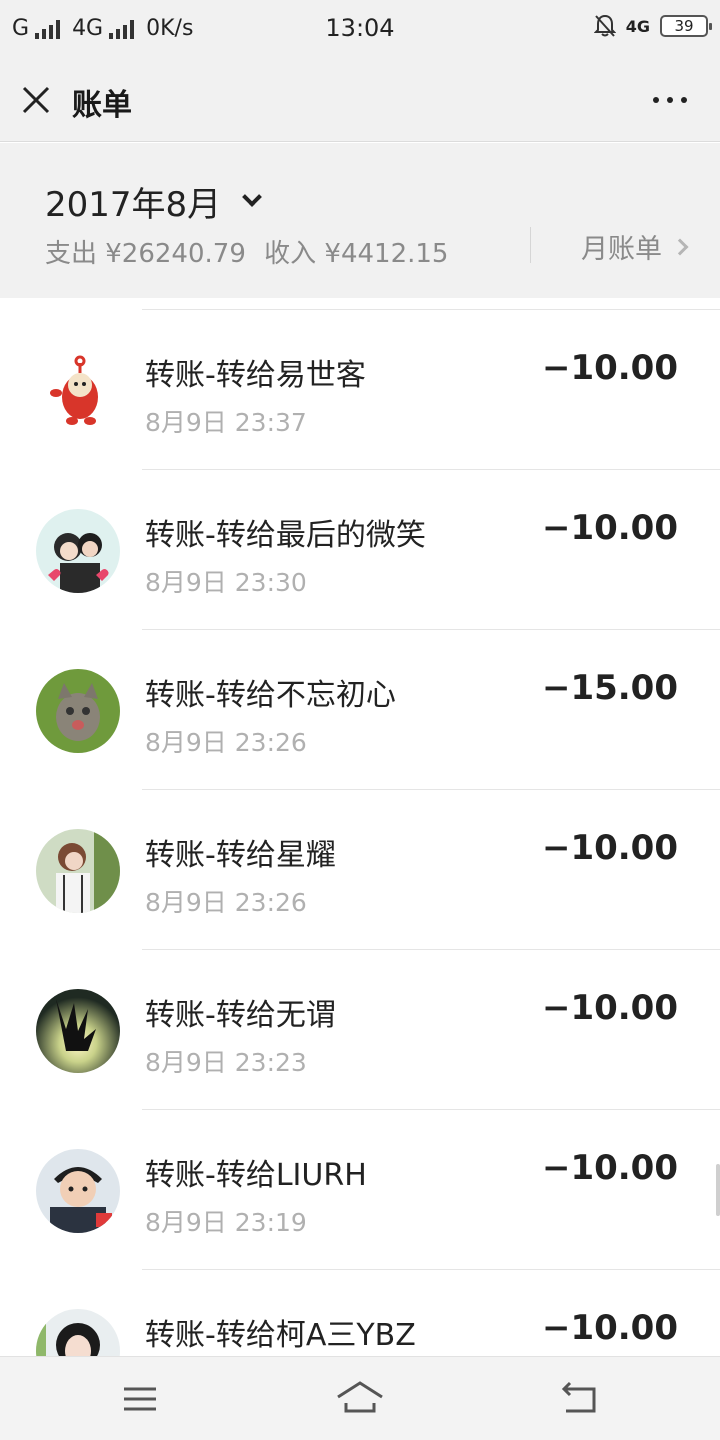 This screenshot has height=1440, width=720. What do you see at coordinates (256, 1175) in the screenshot?
I see `transaction-title: 转账-转给LIURH` at bounding box center [256, 1175].